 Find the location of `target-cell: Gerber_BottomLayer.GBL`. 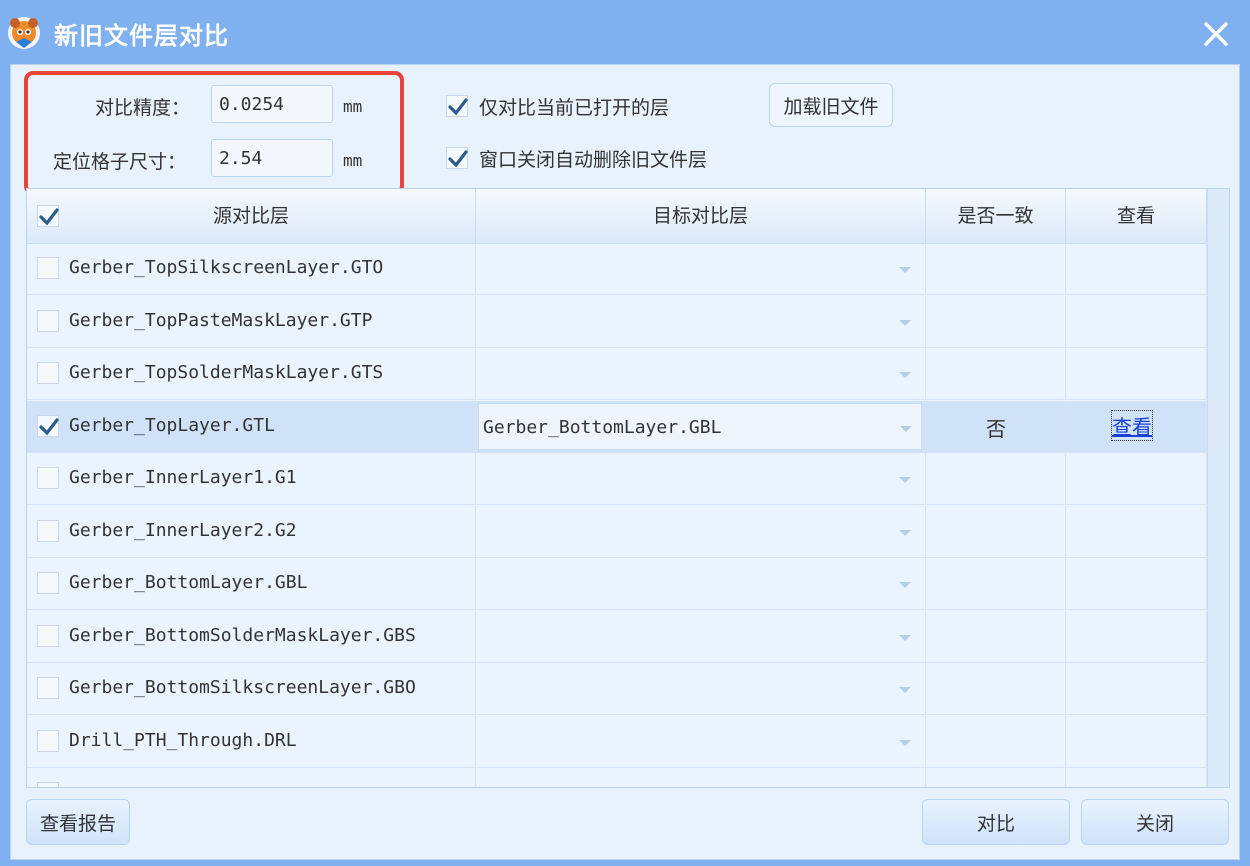

target-cell: Gerber_BottomLayer.GBL is located at coordinates (701, 426).